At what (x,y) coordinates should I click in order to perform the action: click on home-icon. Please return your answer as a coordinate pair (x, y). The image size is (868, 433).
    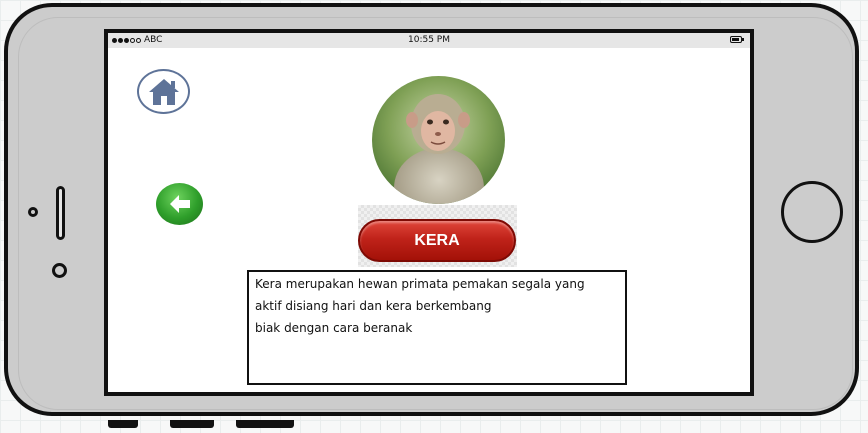
    Looking at the image, I should click on (163, 91).